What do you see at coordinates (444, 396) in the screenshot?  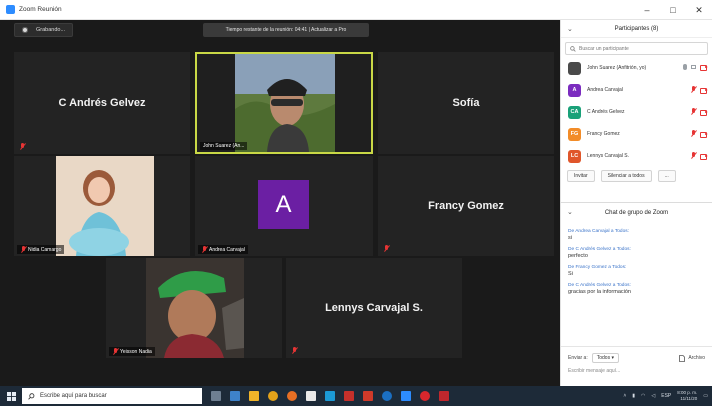 I see `acrobat-icon` at bounding box center [444, 396].